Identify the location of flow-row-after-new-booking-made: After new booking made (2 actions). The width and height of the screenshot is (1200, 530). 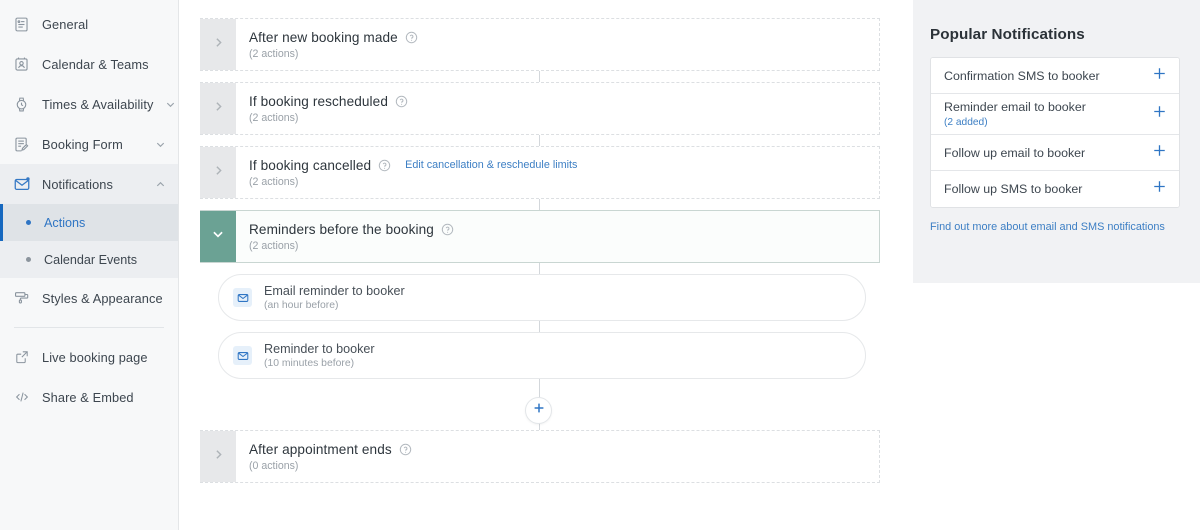
(540, 44).